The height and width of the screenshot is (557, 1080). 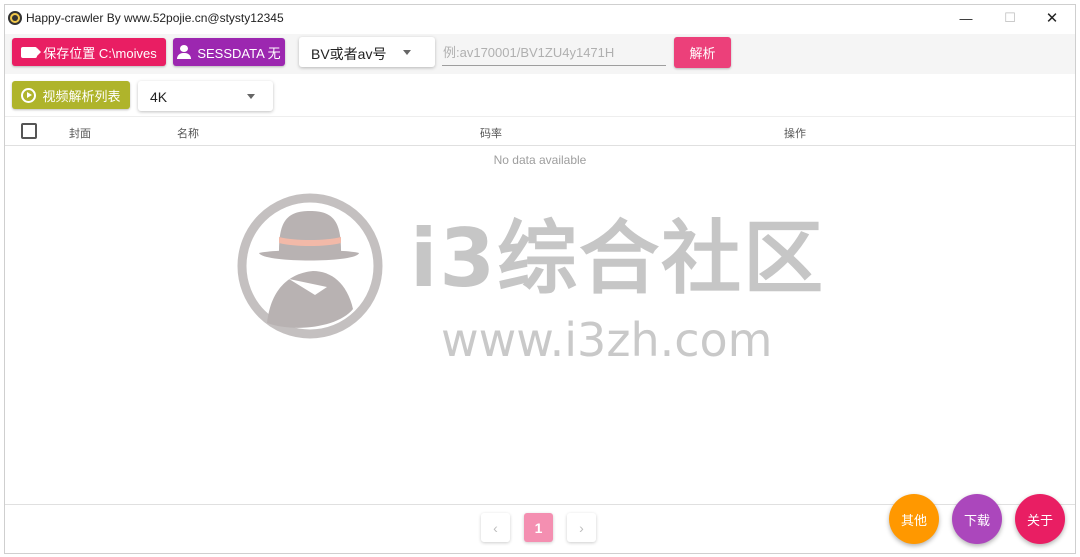 What do you see at coordinates (966, 18) in the screenshot?
I see `minimize-button: —` at bounding box center [966, 18].